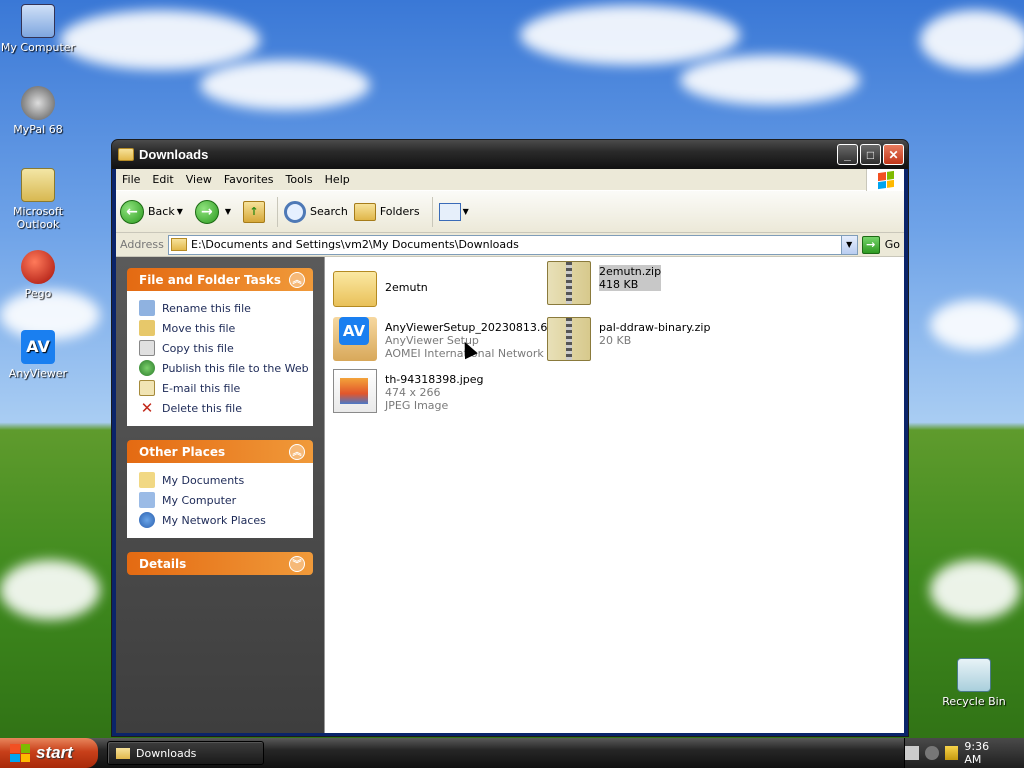 This screenshot has width=1024, height=768. What do you see at coordinates (870, 154) in the screenshot?
I see `maximize-button: □` at bounding box center [870, 154].